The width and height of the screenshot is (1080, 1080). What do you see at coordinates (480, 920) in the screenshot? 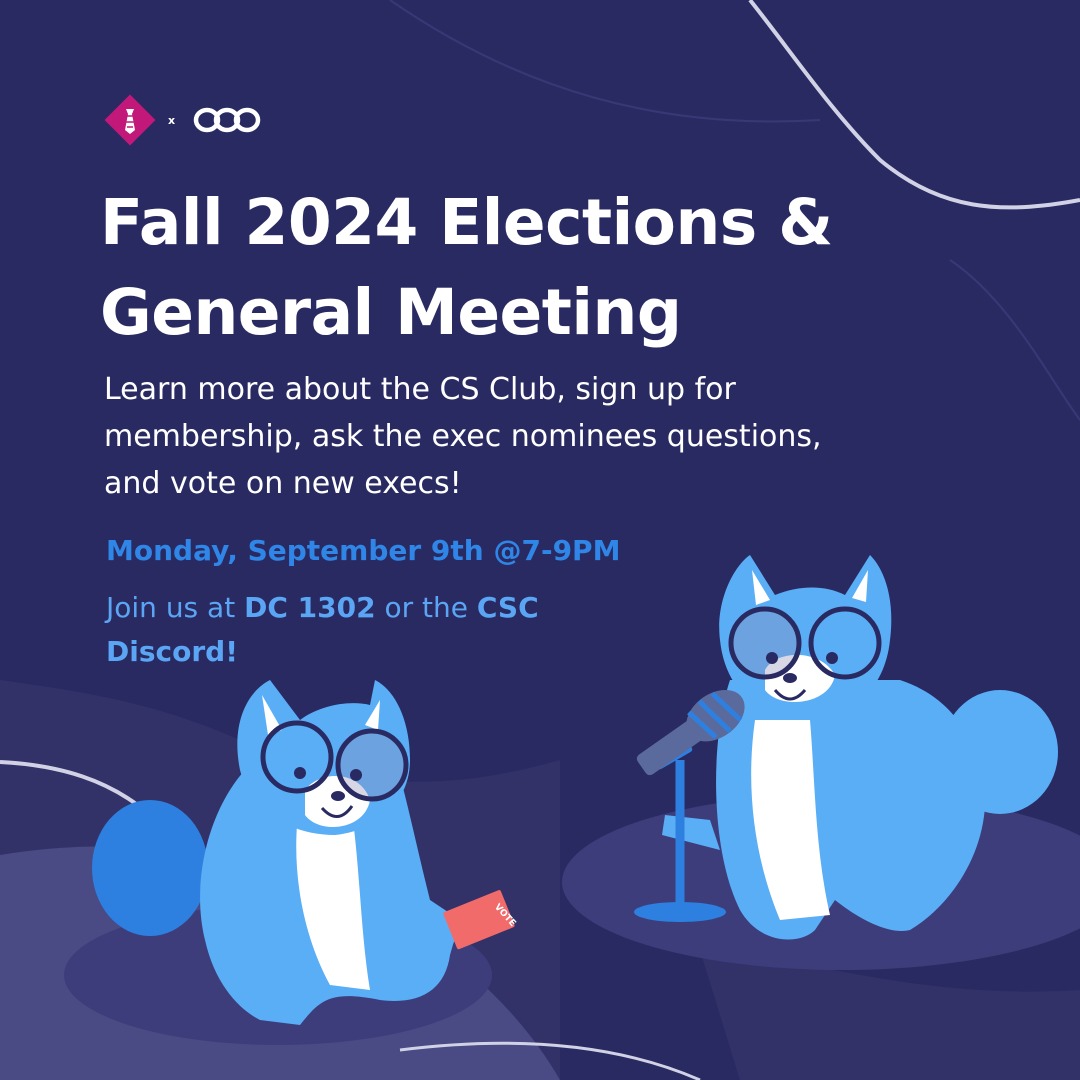
I see `vote-ballot: VOTE` at bounding box center [480, 920].